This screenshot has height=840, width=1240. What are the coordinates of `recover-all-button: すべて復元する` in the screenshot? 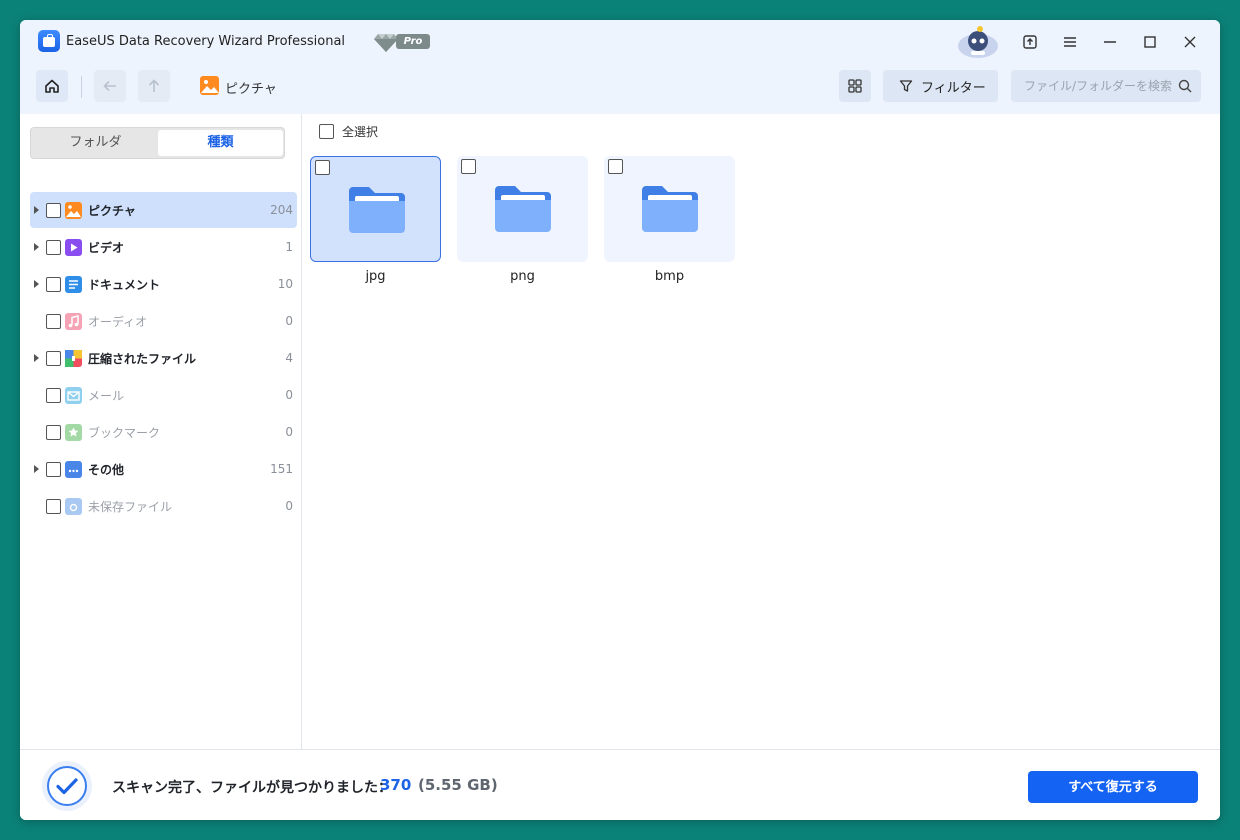 It's located at (1113, 787).